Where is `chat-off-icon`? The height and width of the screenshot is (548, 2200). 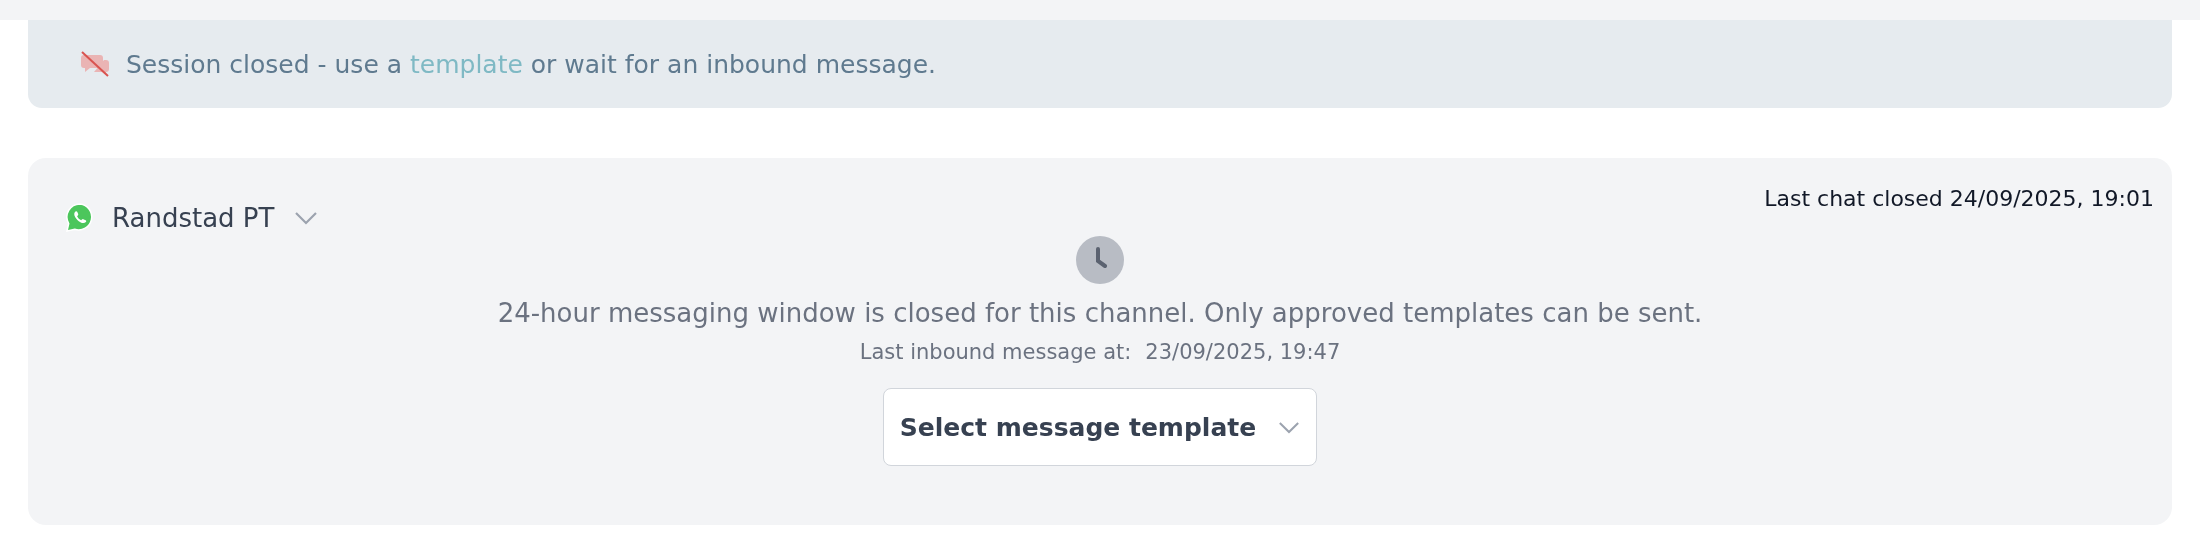
chat-off-icon is located at coordinates (95, 64).